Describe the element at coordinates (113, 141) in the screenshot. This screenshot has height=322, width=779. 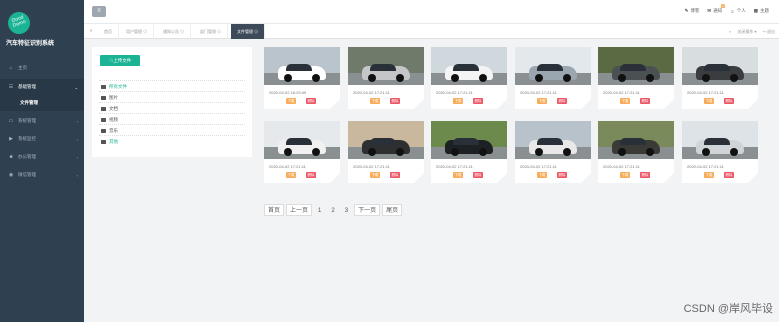
I see `folder-label: 其他` at that location.